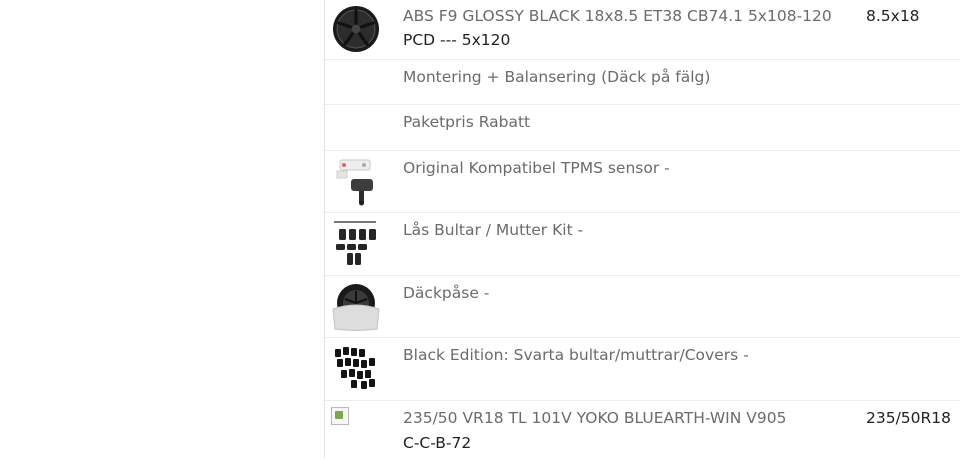  I want to click on product-subtitle: C-C-B-72, so click(437, 443).